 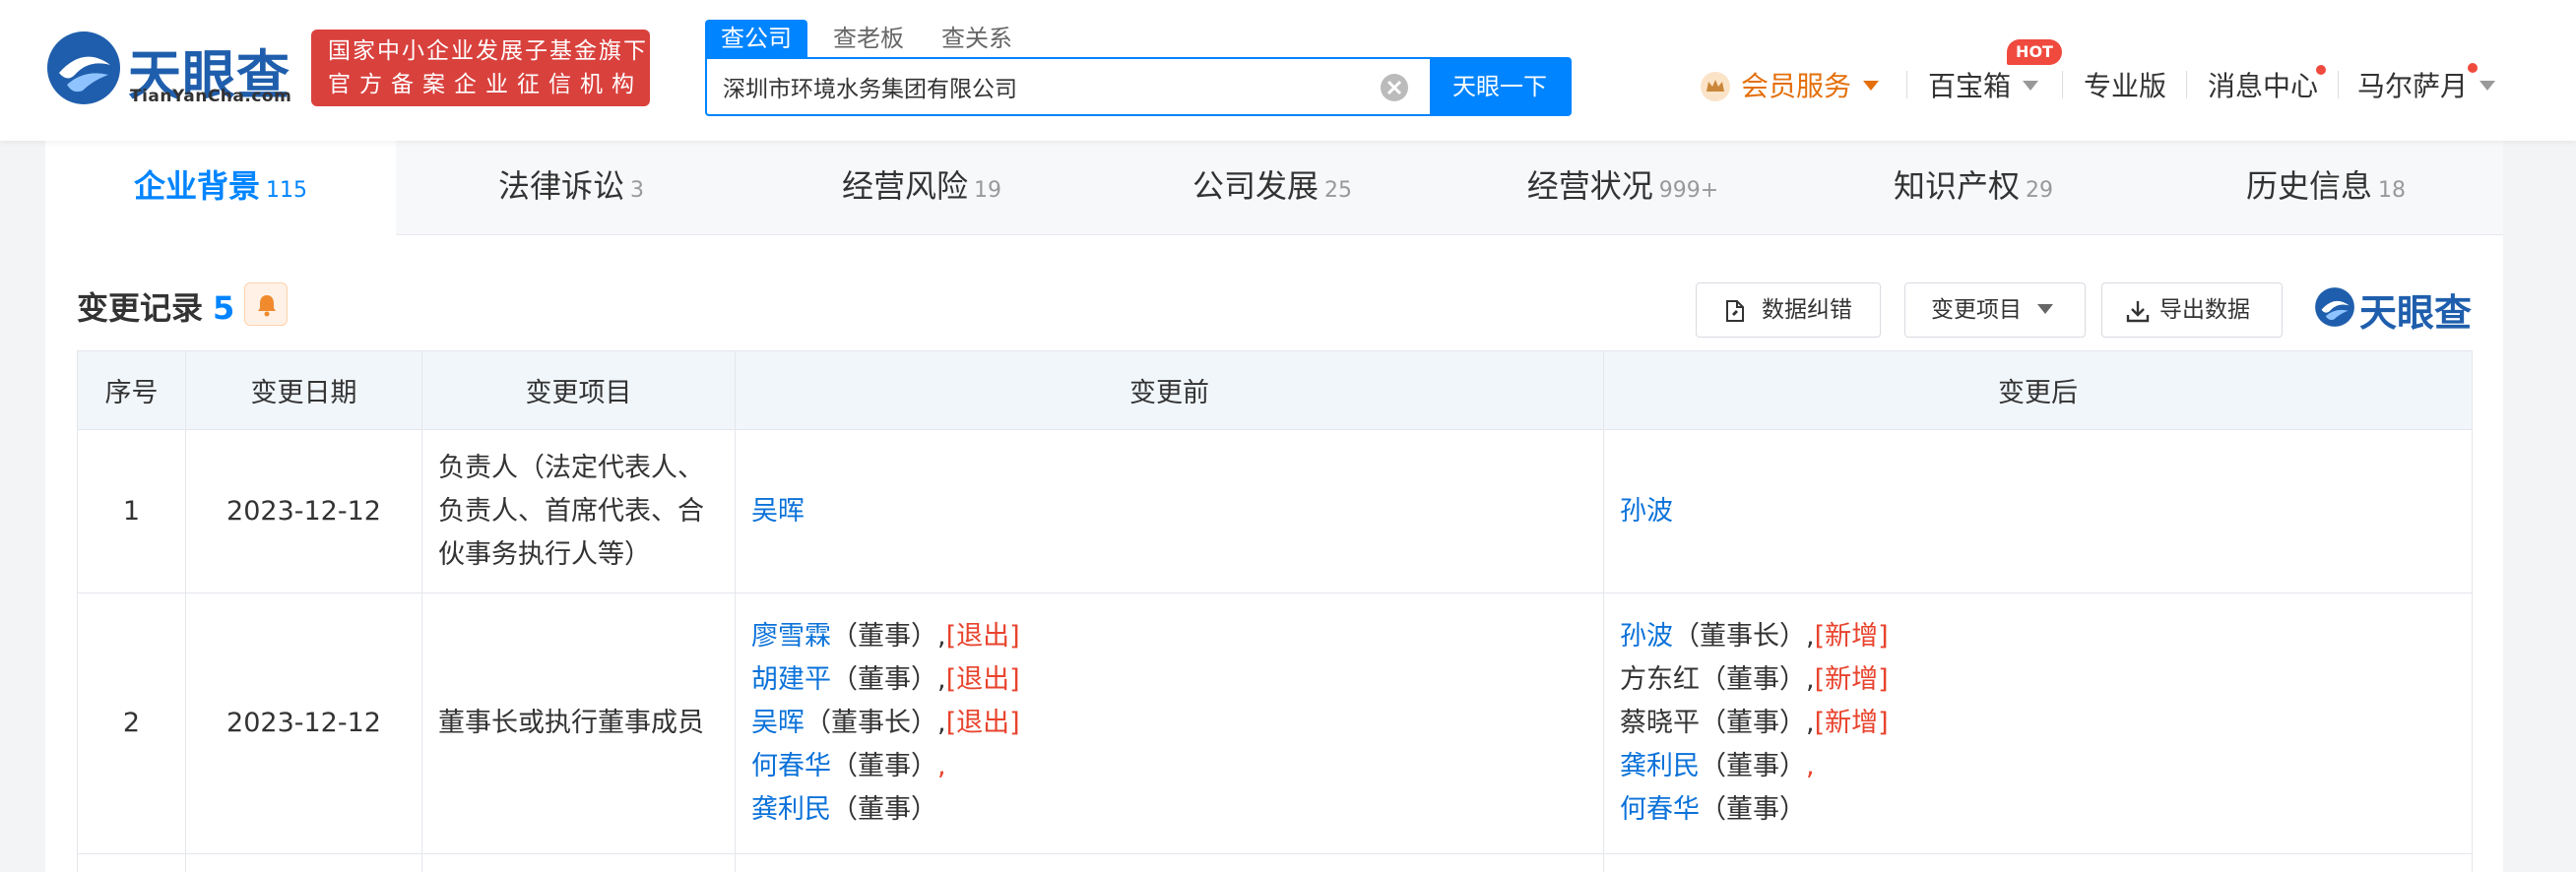 I want to click on data-correction-button: 数据纠错, so click(x=1788, y=310).